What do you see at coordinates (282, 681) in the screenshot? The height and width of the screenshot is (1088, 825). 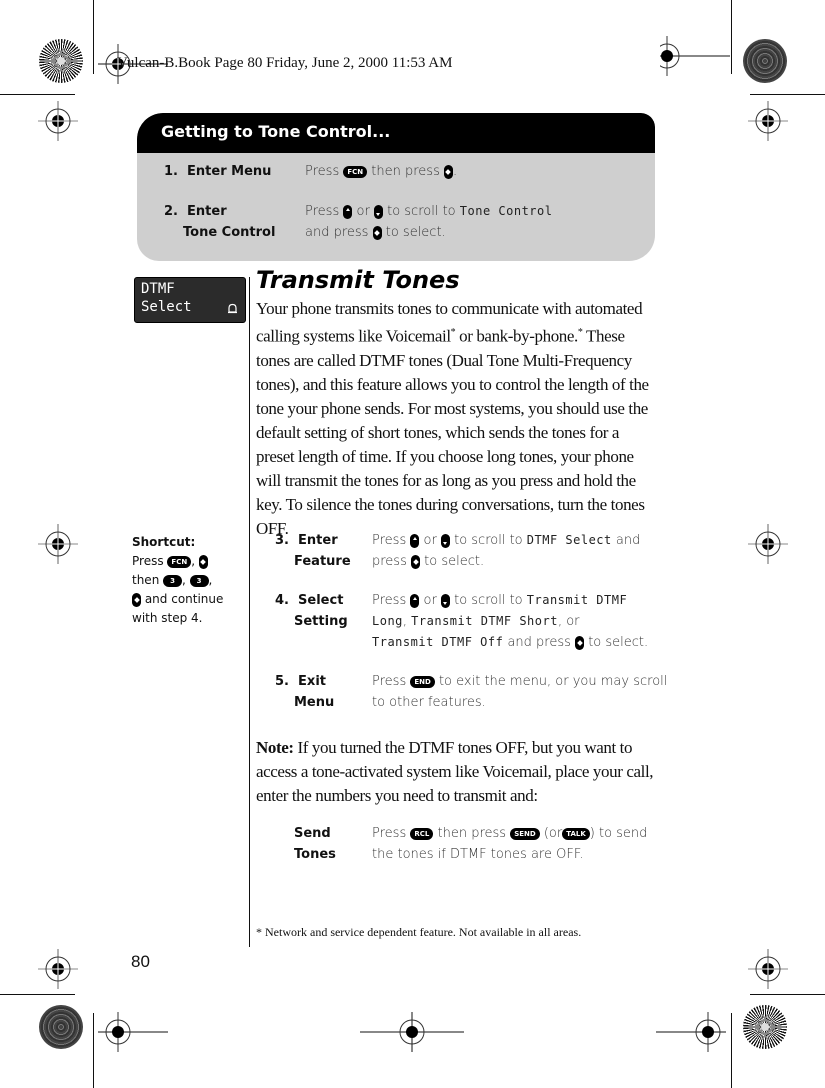 I see `step-num: 5.` at bounding box center [282, 681].